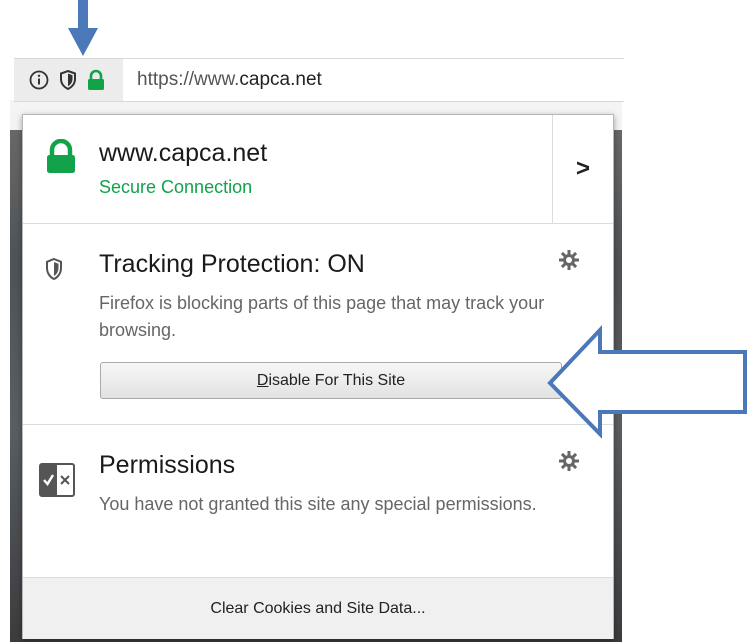 This screenshot has width=751, height=642. What do you see at coordinates (647, 381) in the screenshot?
I see `annotation-arrow-left` at bounding box center [647, 381].